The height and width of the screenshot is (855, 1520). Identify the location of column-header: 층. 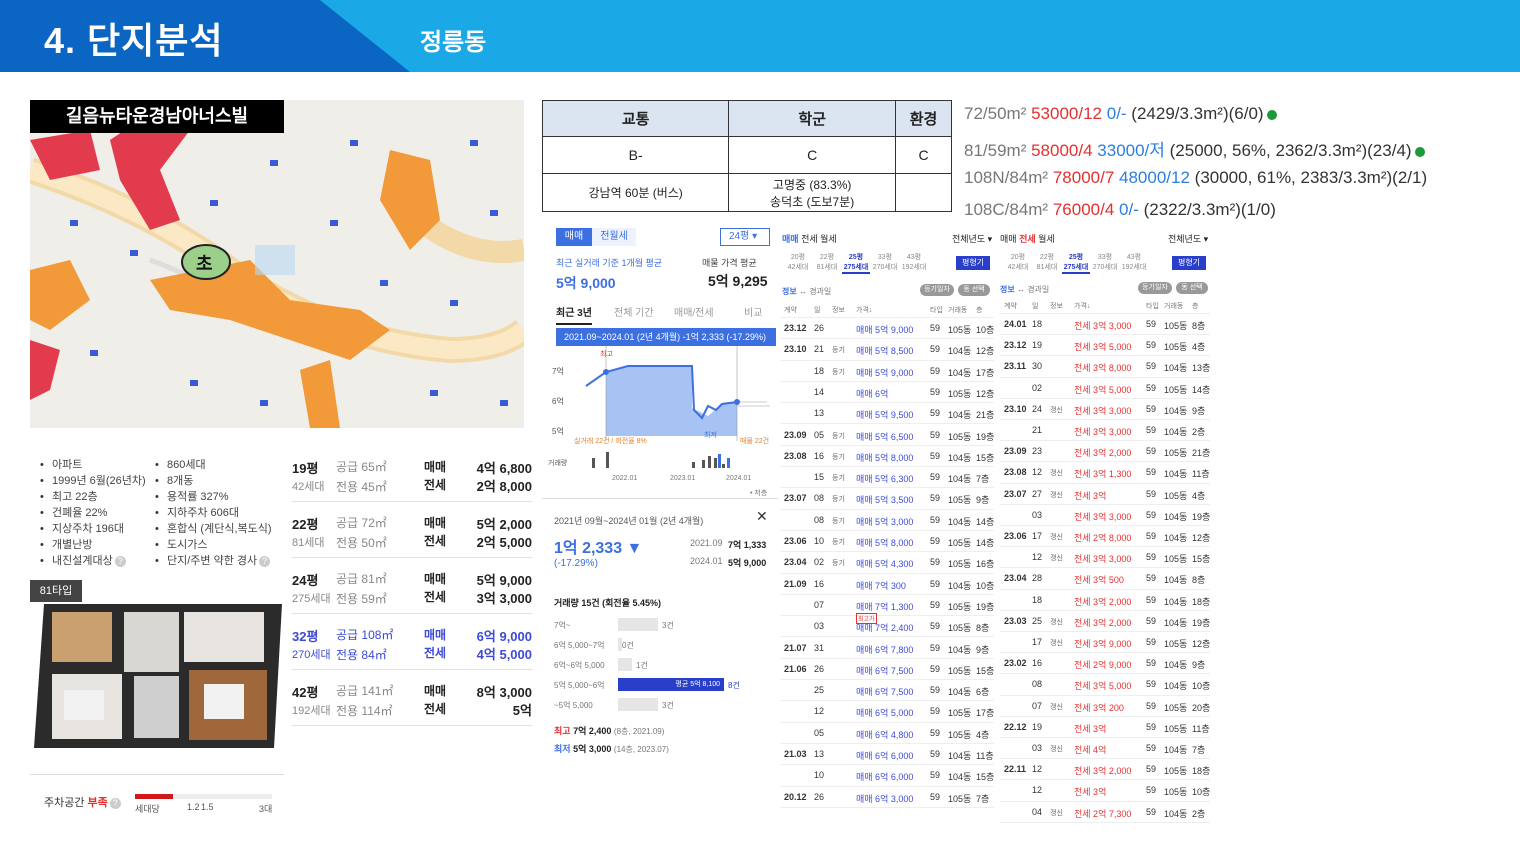
(1195, 306).